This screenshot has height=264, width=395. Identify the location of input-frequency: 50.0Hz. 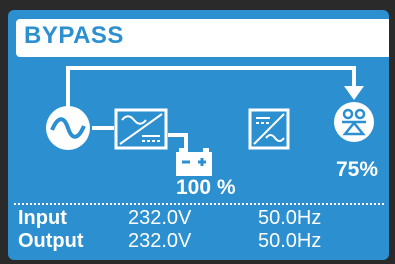
(290, 218).